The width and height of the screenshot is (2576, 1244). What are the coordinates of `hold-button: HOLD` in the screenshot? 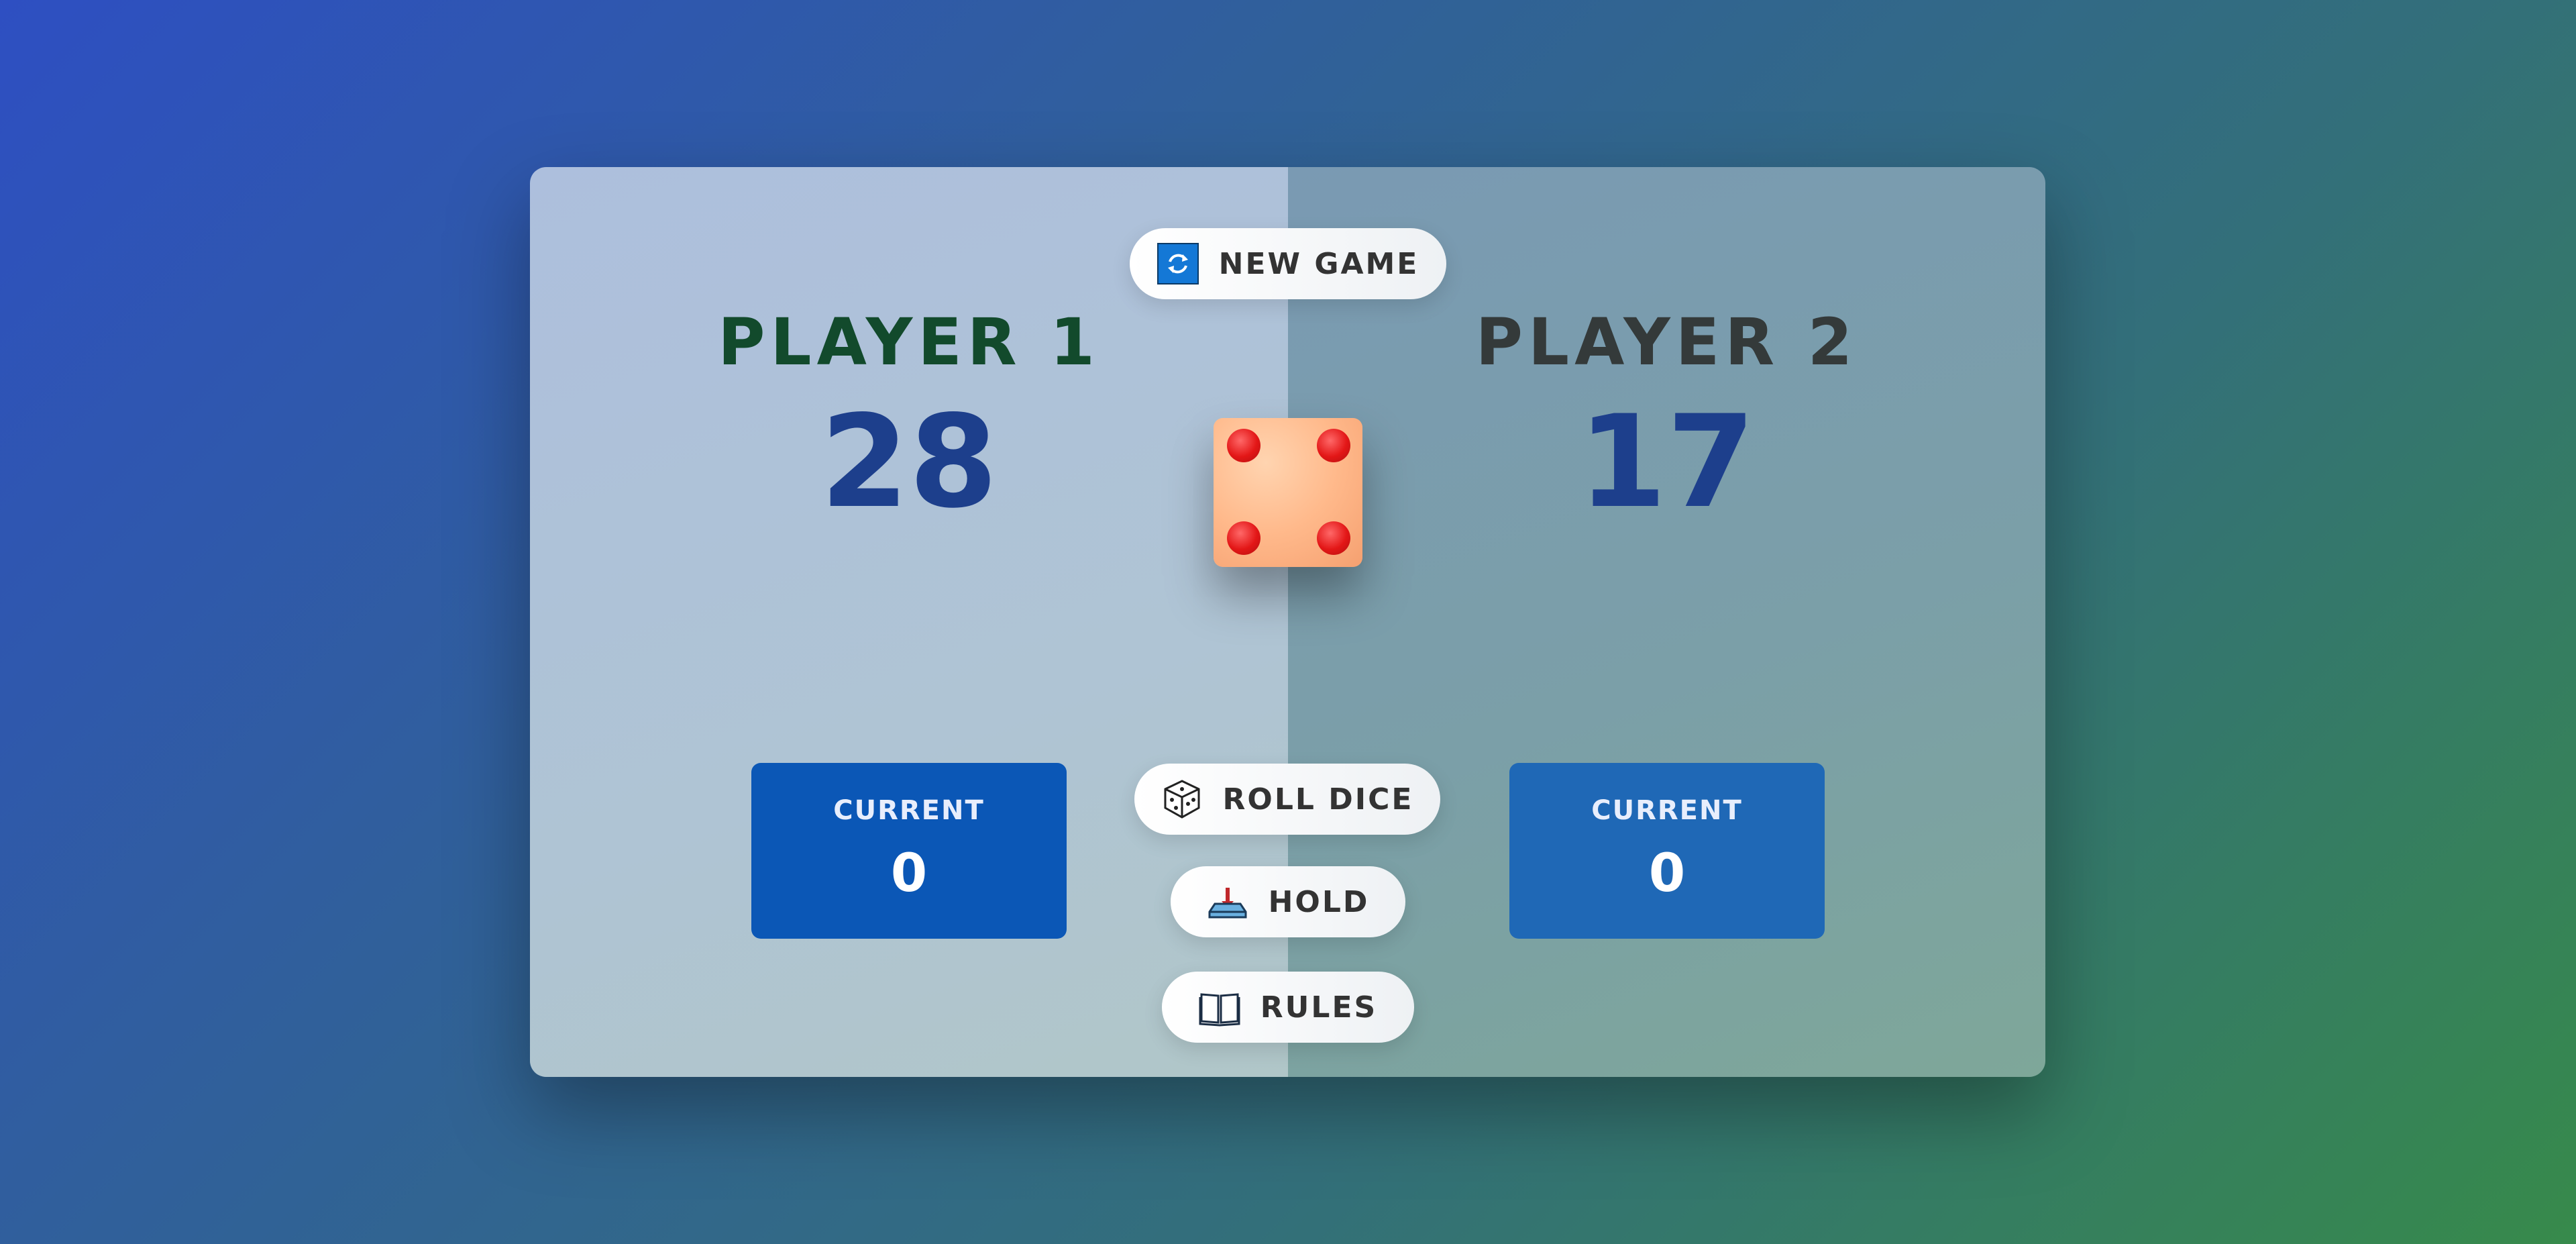 It's located at (1288, 901).